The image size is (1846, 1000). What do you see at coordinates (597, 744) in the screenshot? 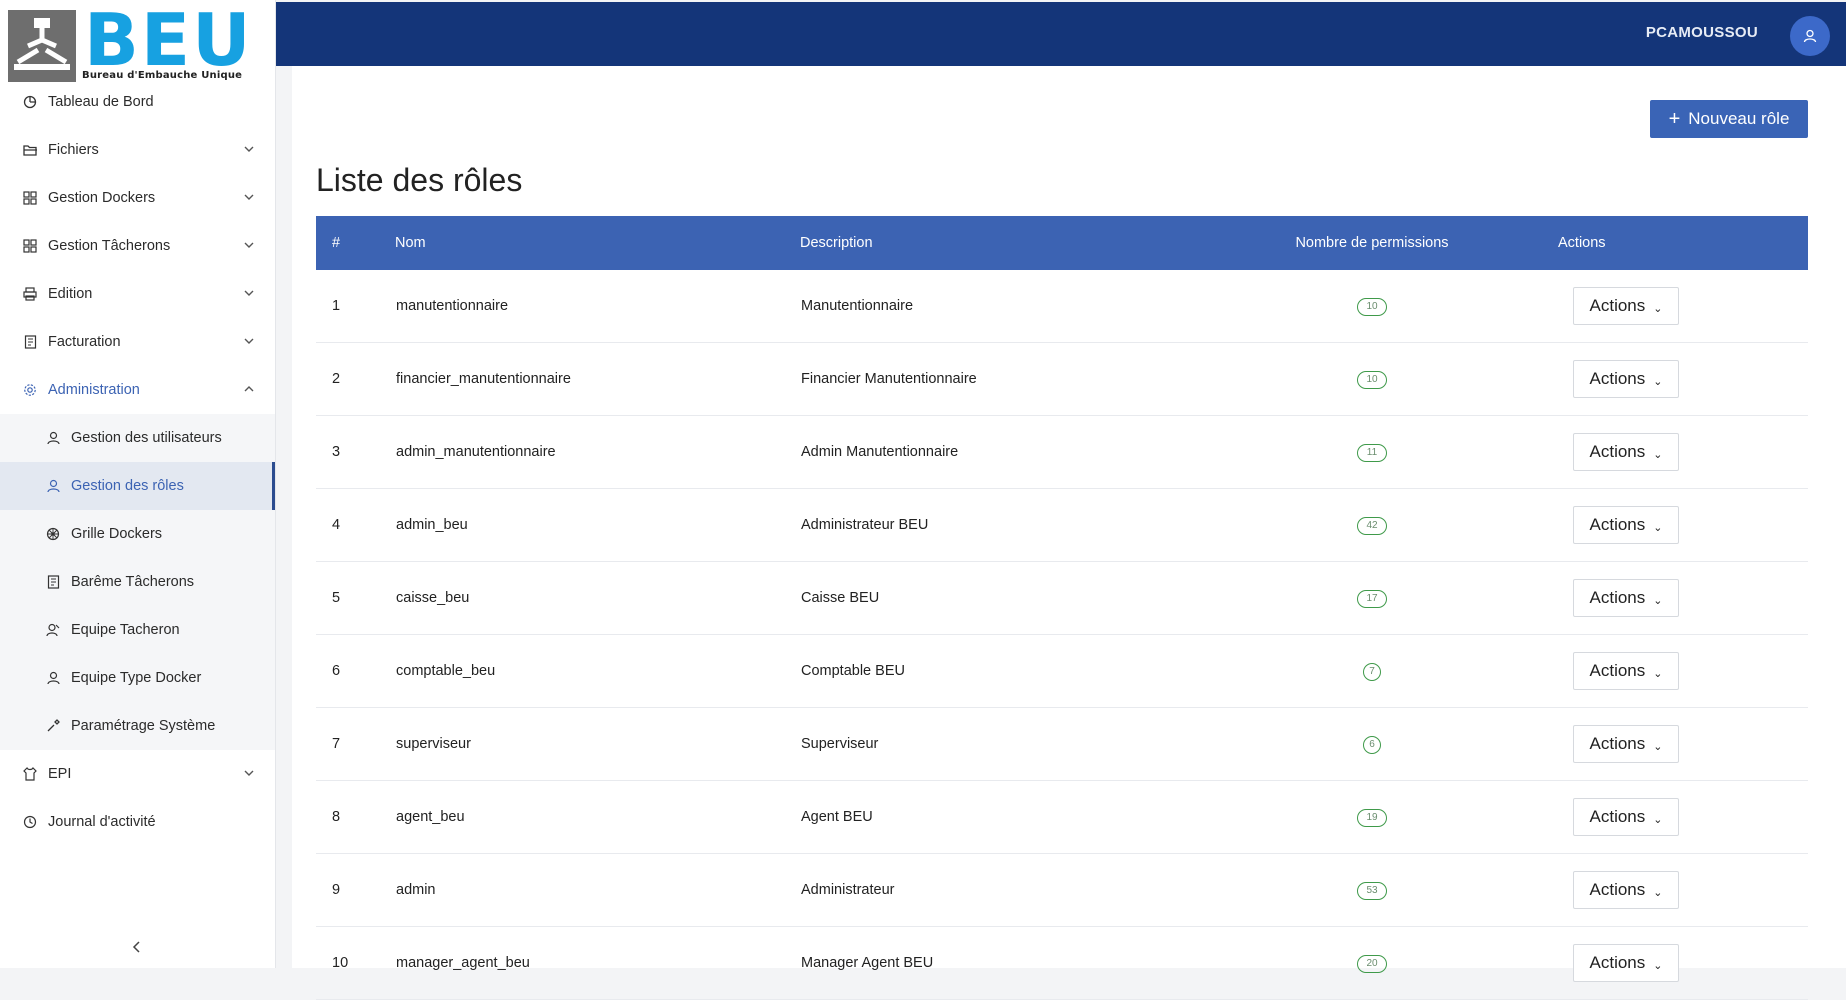
I see `role-name: superviseur` at bounding box center [597, 744].